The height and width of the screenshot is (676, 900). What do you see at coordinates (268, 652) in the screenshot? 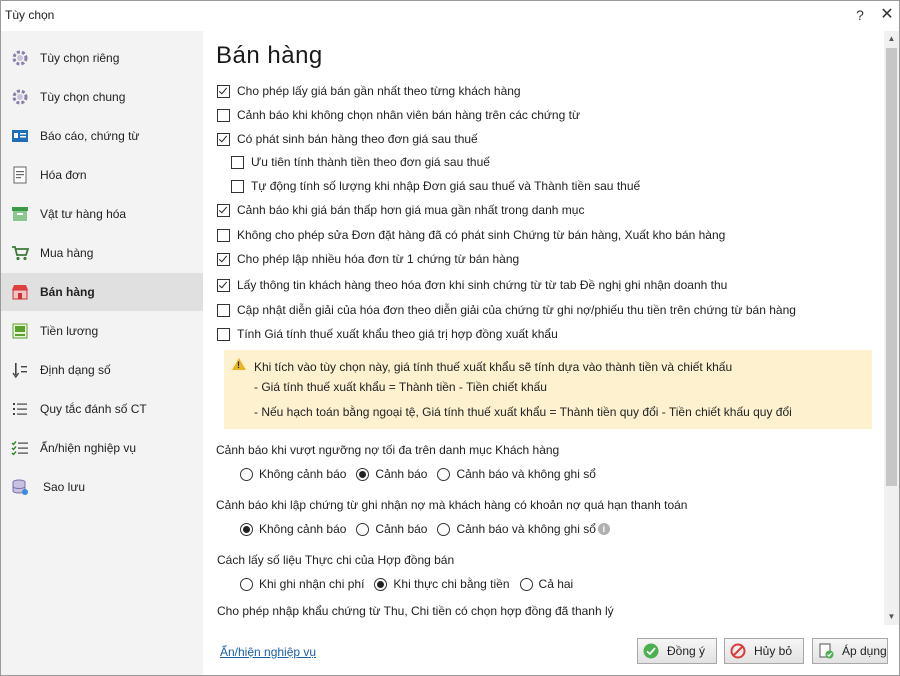
I see `show-hide-operations-link: Ẩn/hiện nghiệp vụ` at bounding box center [268, 652].